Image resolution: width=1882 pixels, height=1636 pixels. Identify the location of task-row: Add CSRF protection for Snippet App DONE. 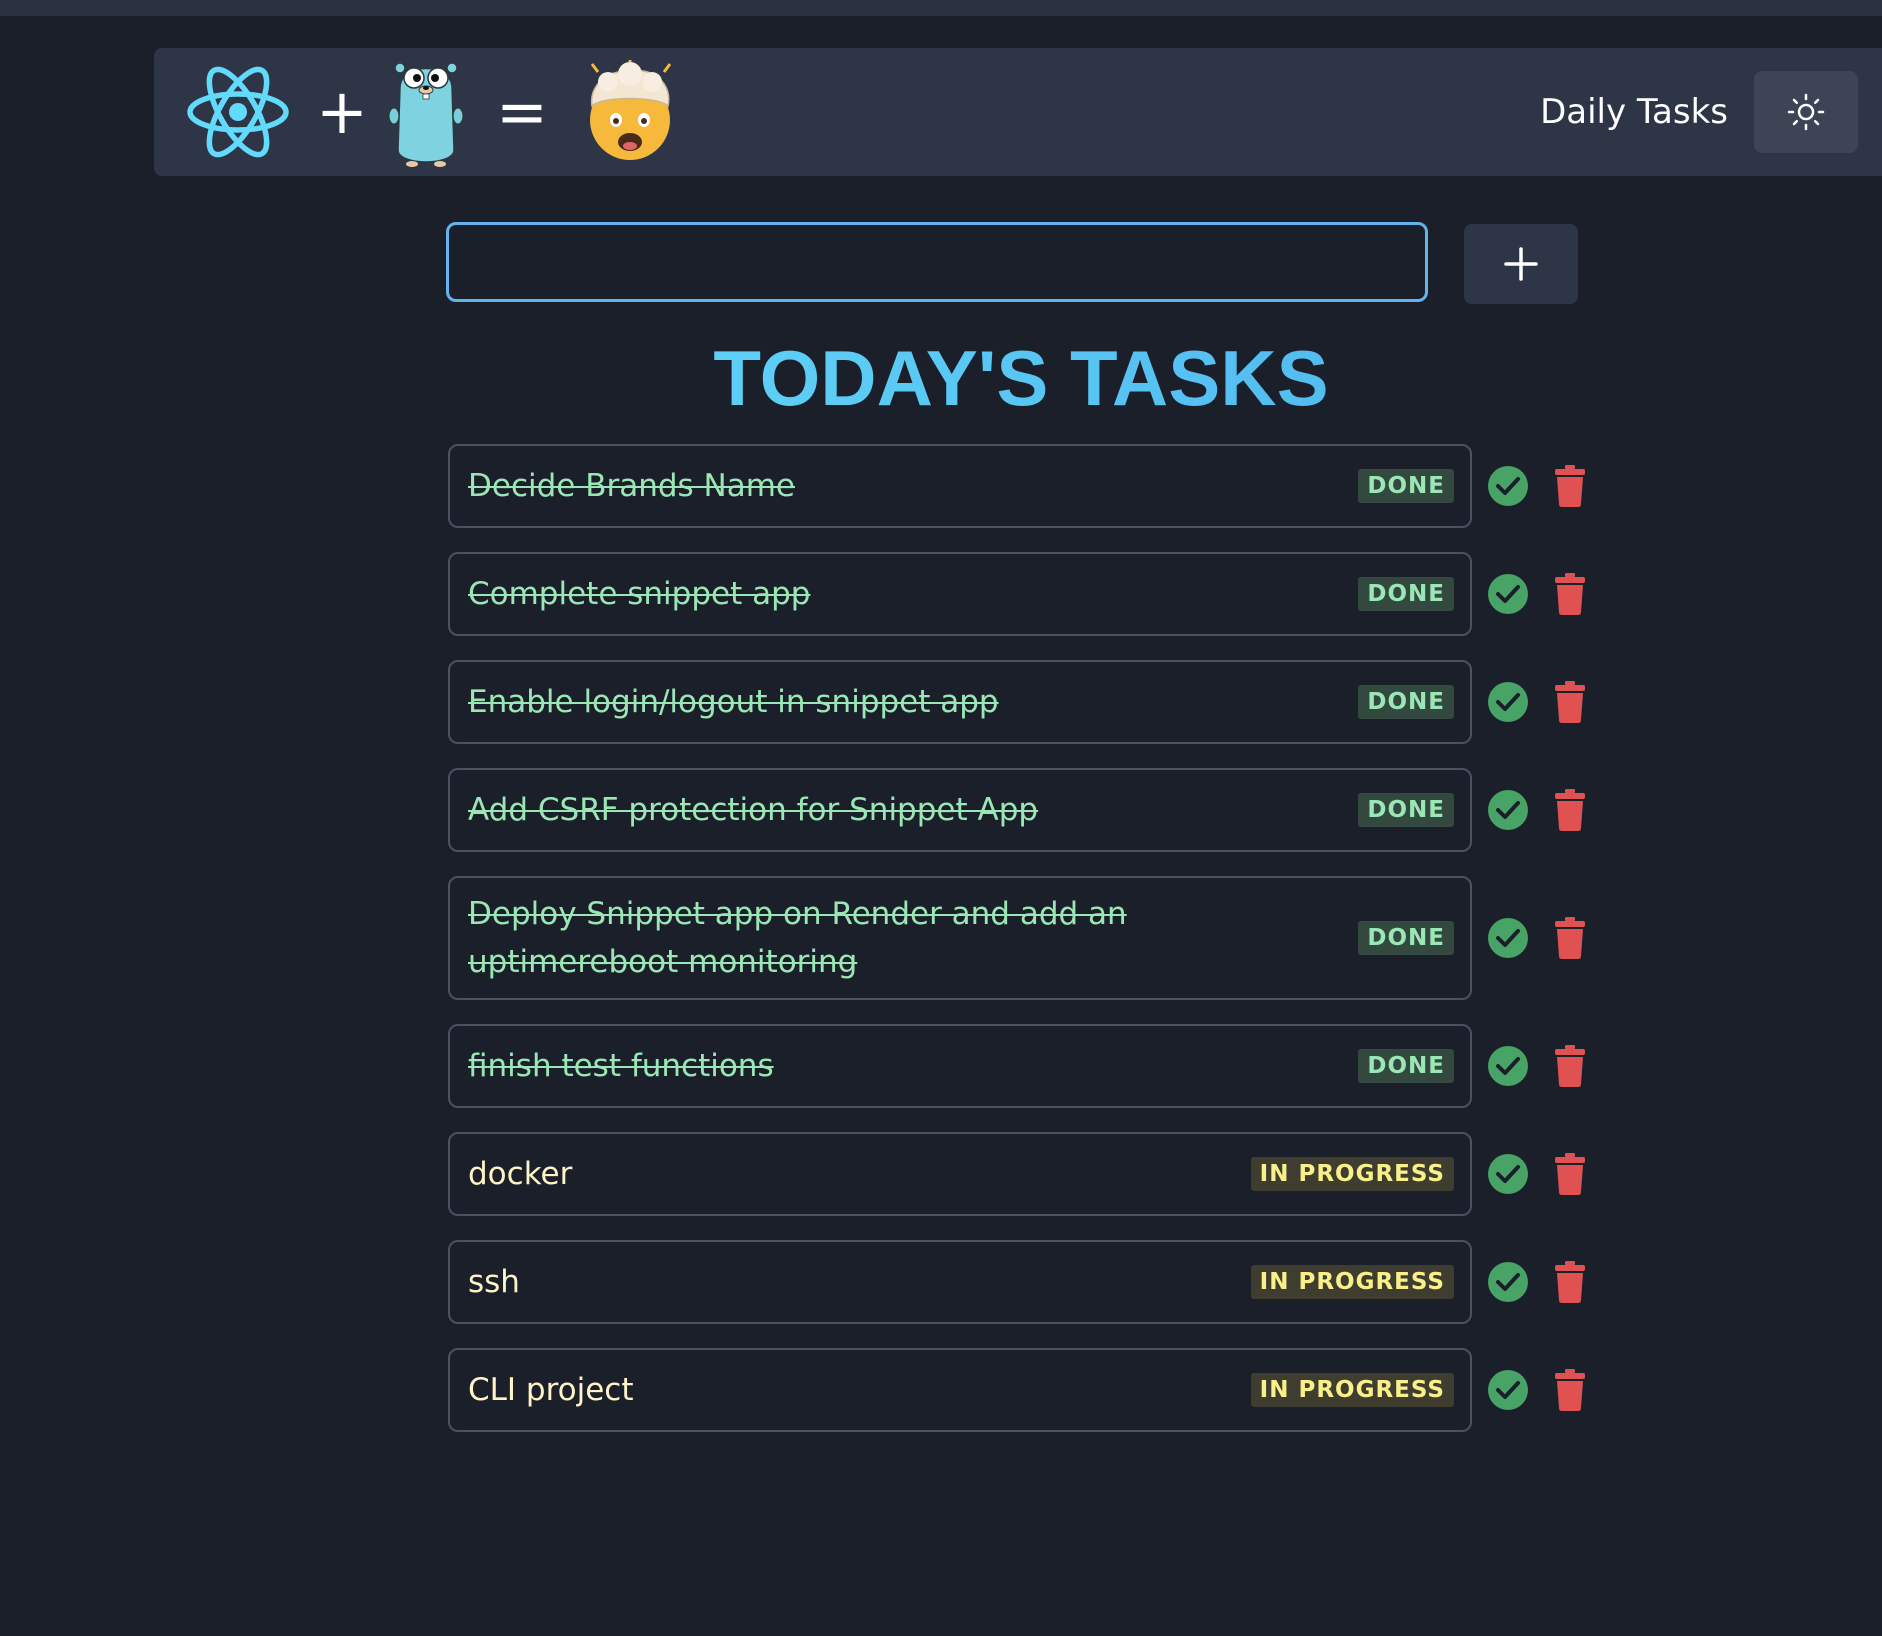
(1023, 810).